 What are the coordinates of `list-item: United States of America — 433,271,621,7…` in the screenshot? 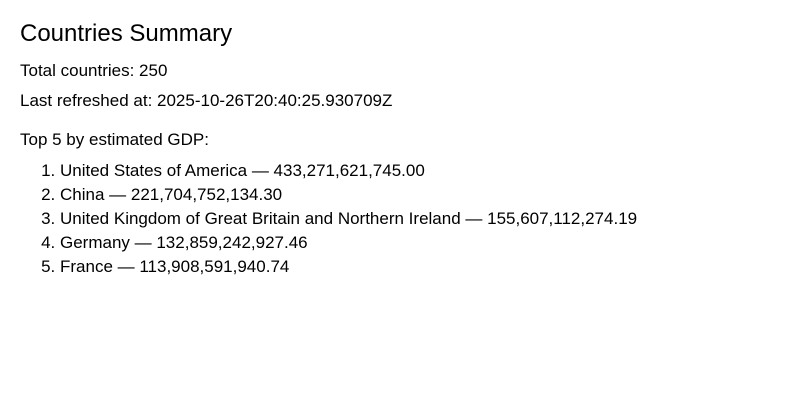 It's located at (420, 171).